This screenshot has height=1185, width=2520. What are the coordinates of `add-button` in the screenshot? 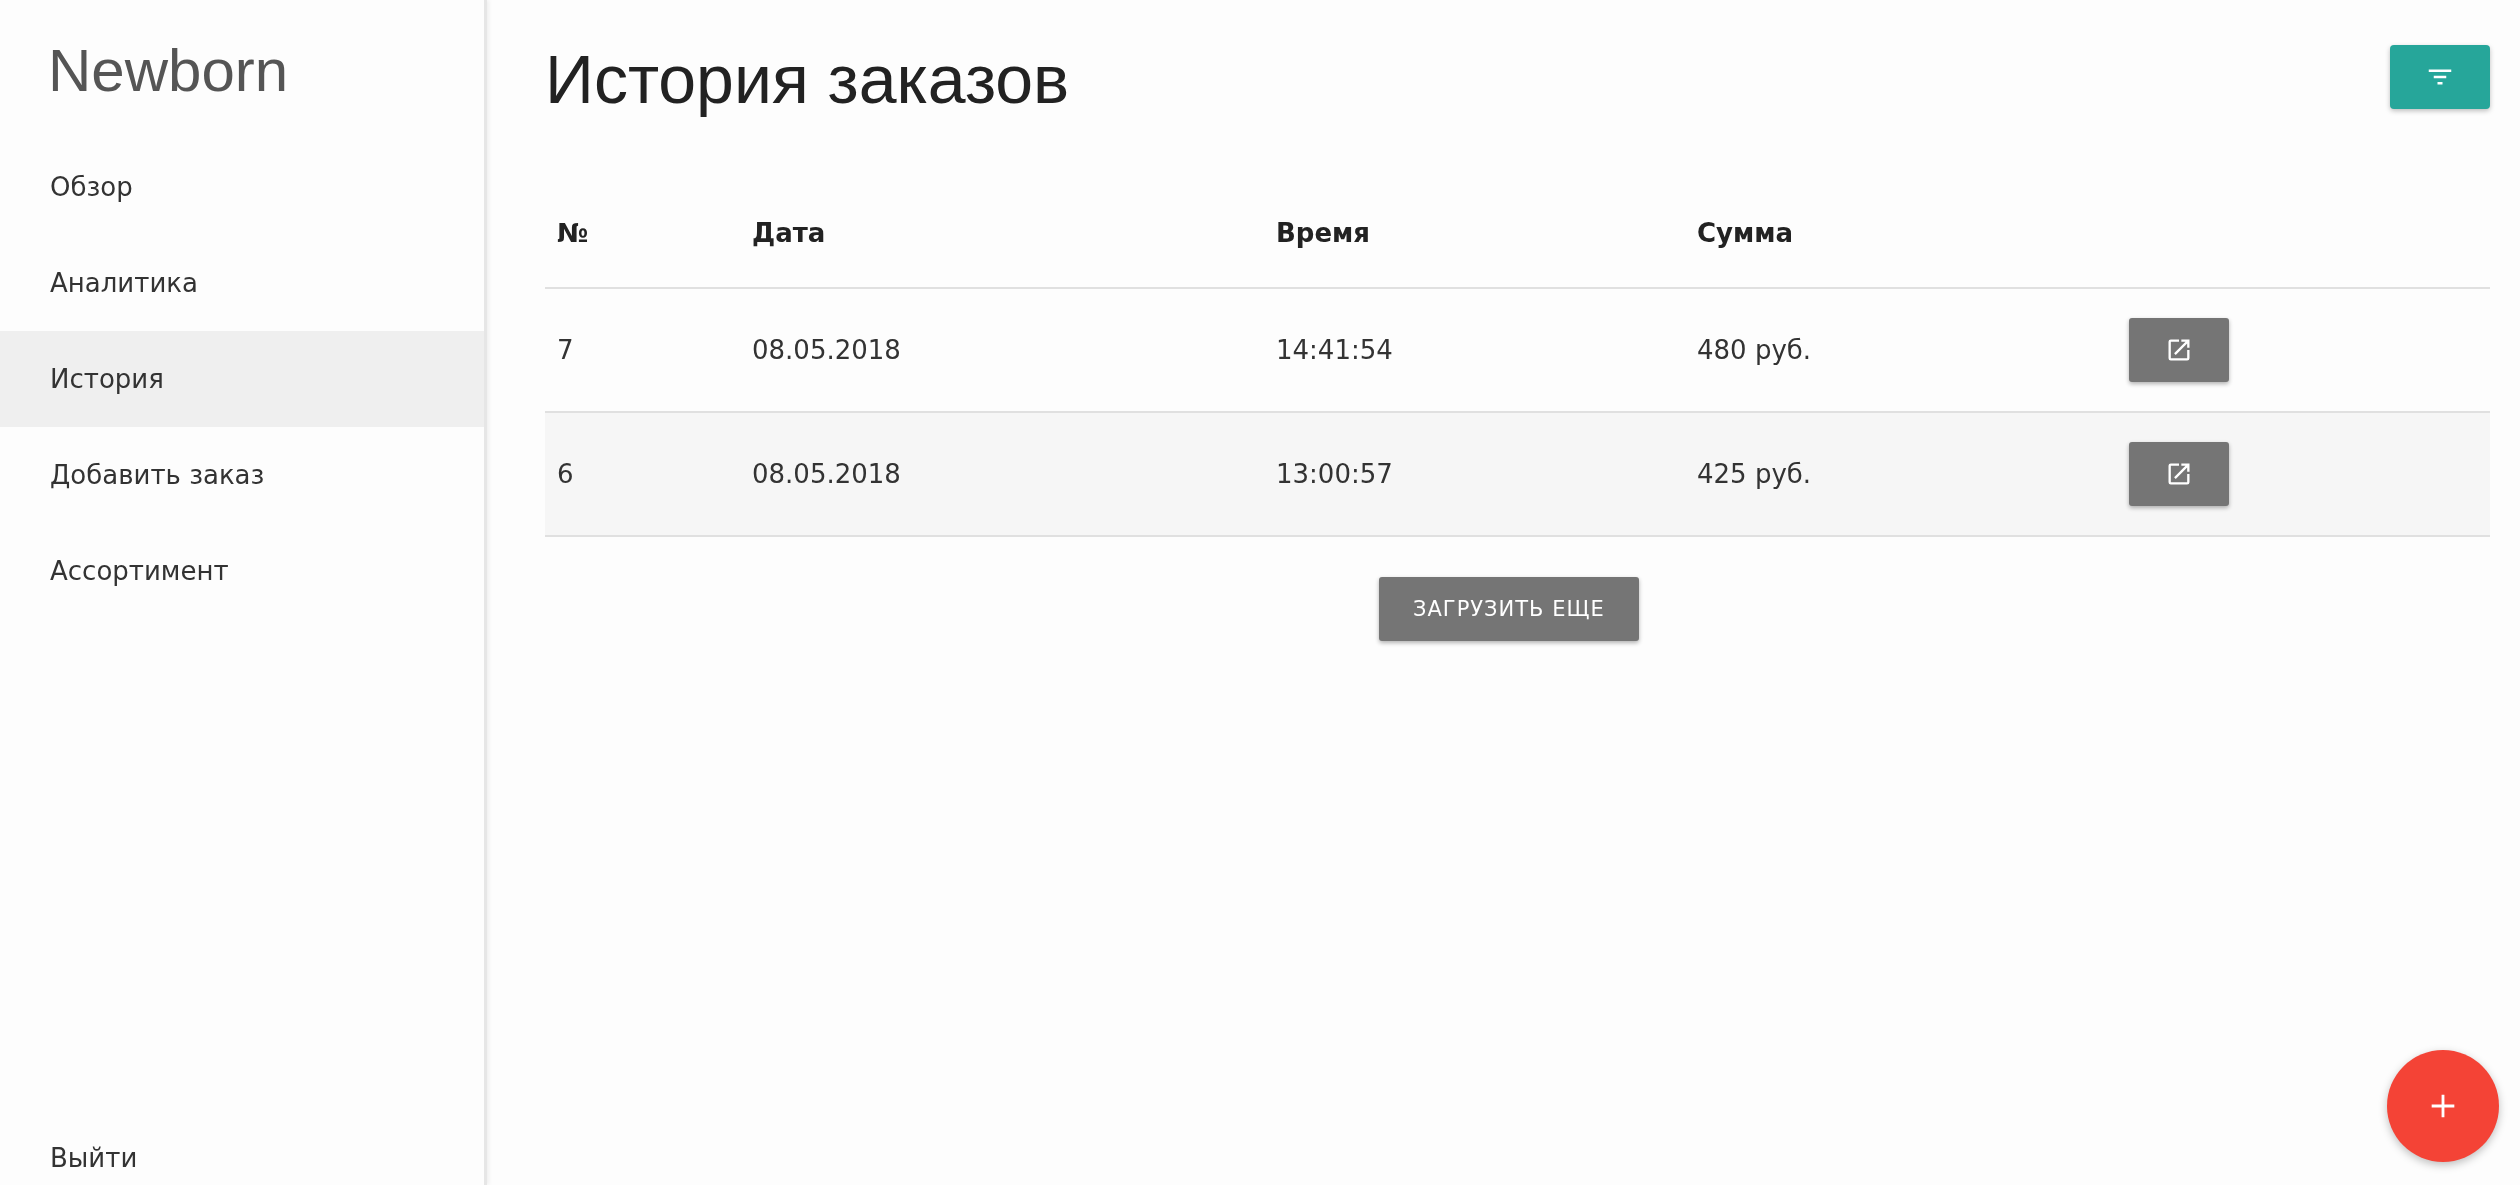 It's located at (2443, 1106).